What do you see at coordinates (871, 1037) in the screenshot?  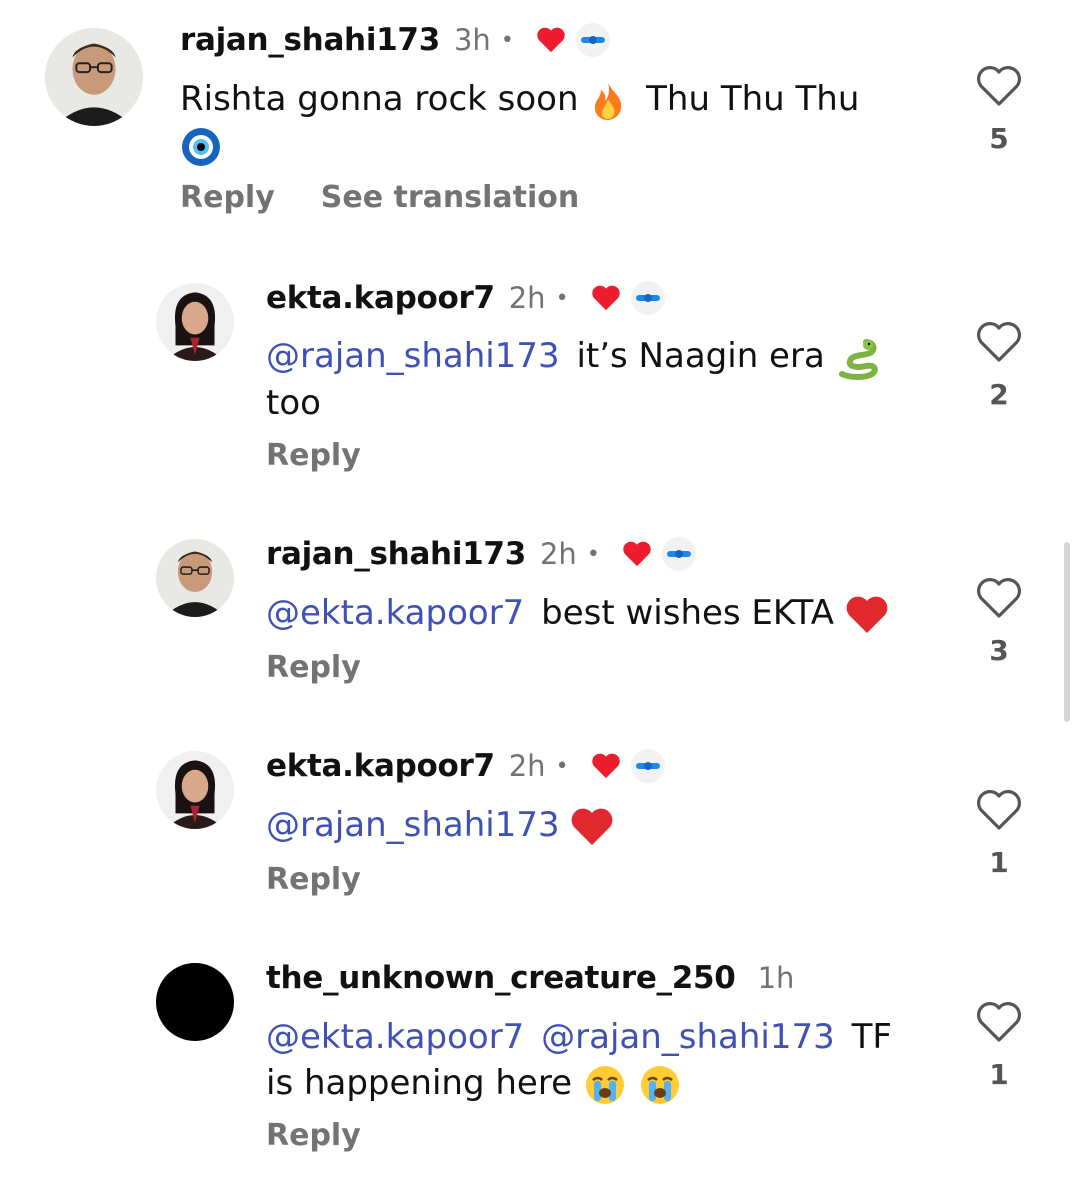 I see `comment-text-part: TF` at bounding box center [871, 1037].